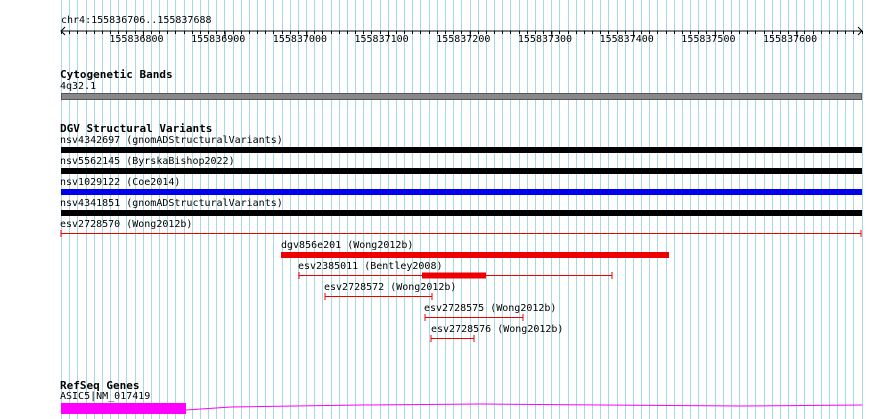 The height and width of the screenshot is (419, 890). I want to click on ruler-tick-label: 155837200, so click(463, 39).